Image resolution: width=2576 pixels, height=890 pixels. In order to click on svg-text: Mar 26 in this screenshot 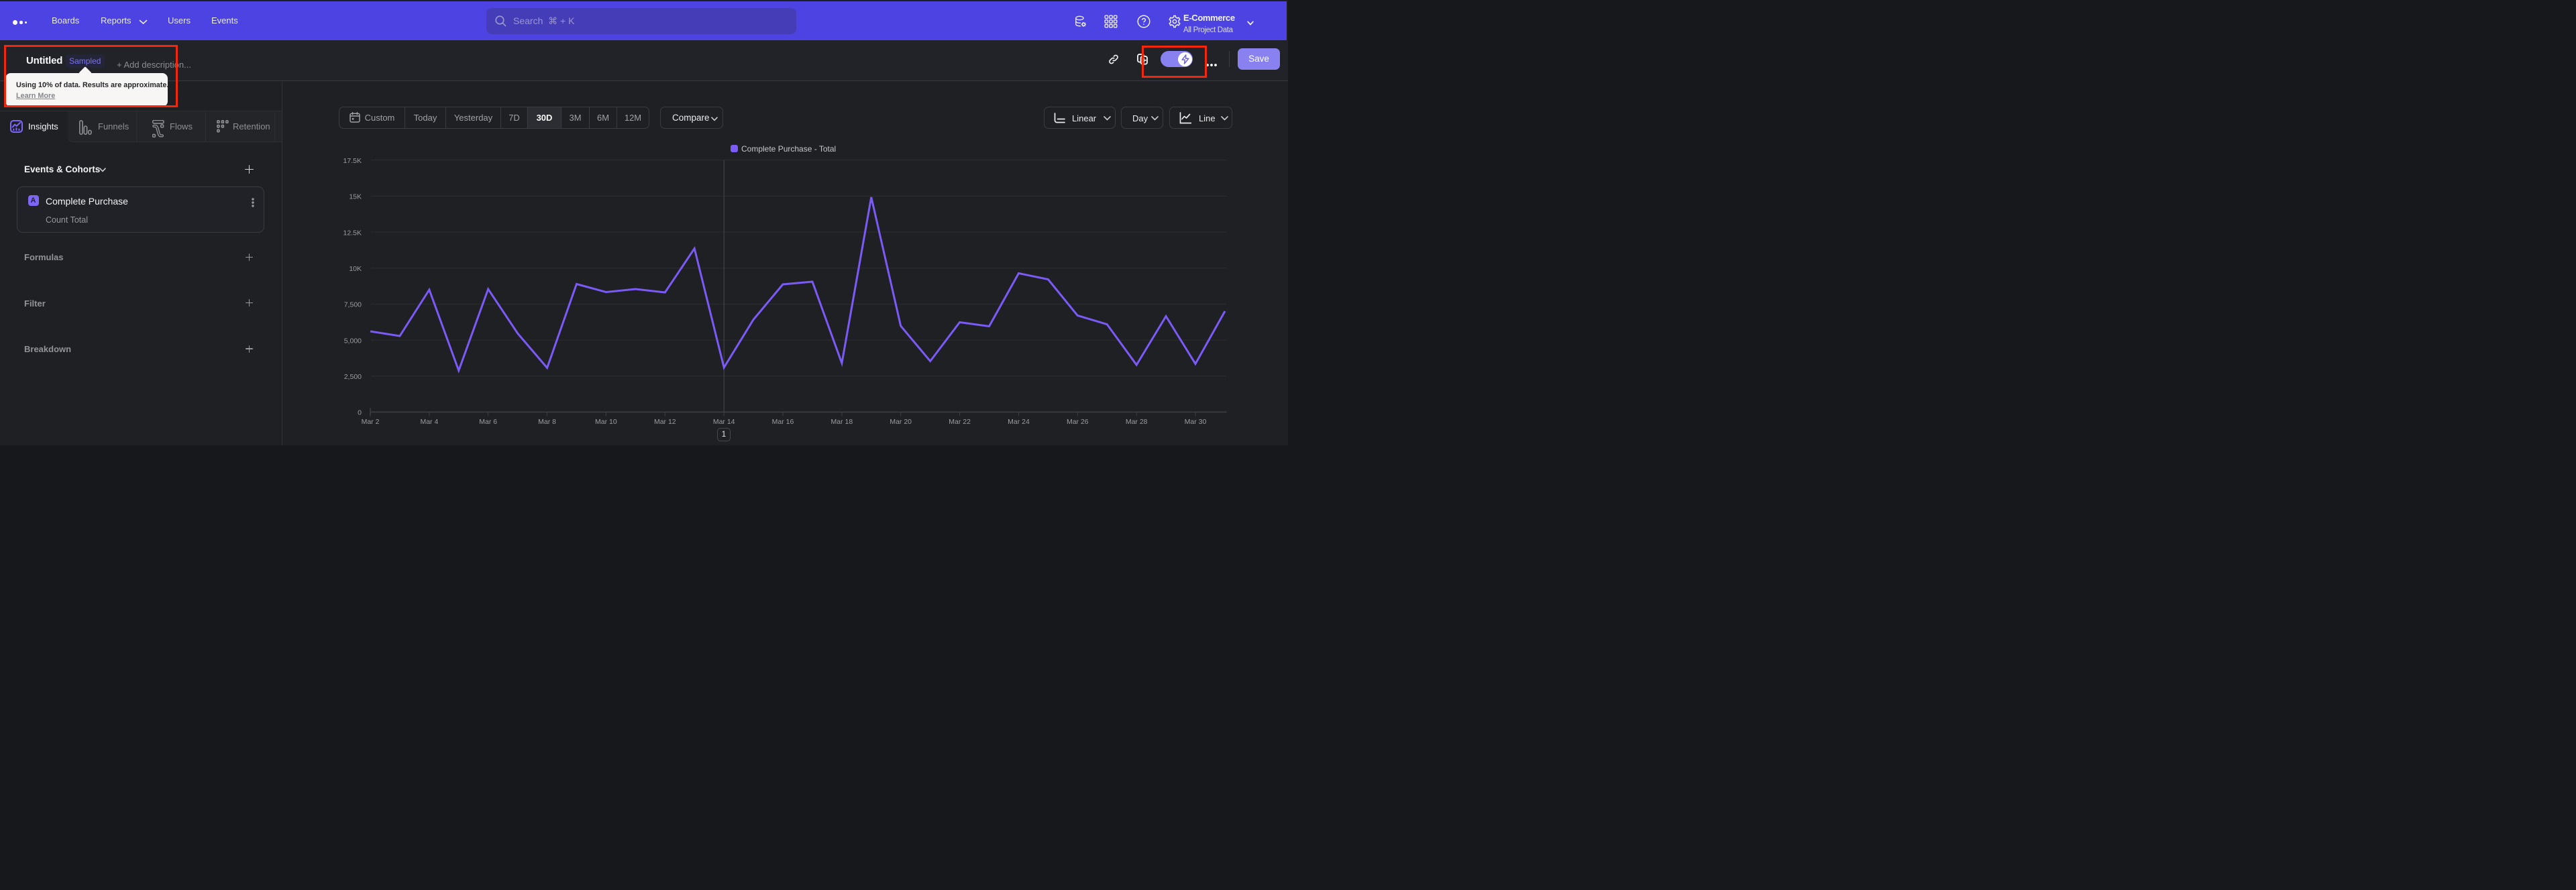, I will do `click(1078, 422)`.